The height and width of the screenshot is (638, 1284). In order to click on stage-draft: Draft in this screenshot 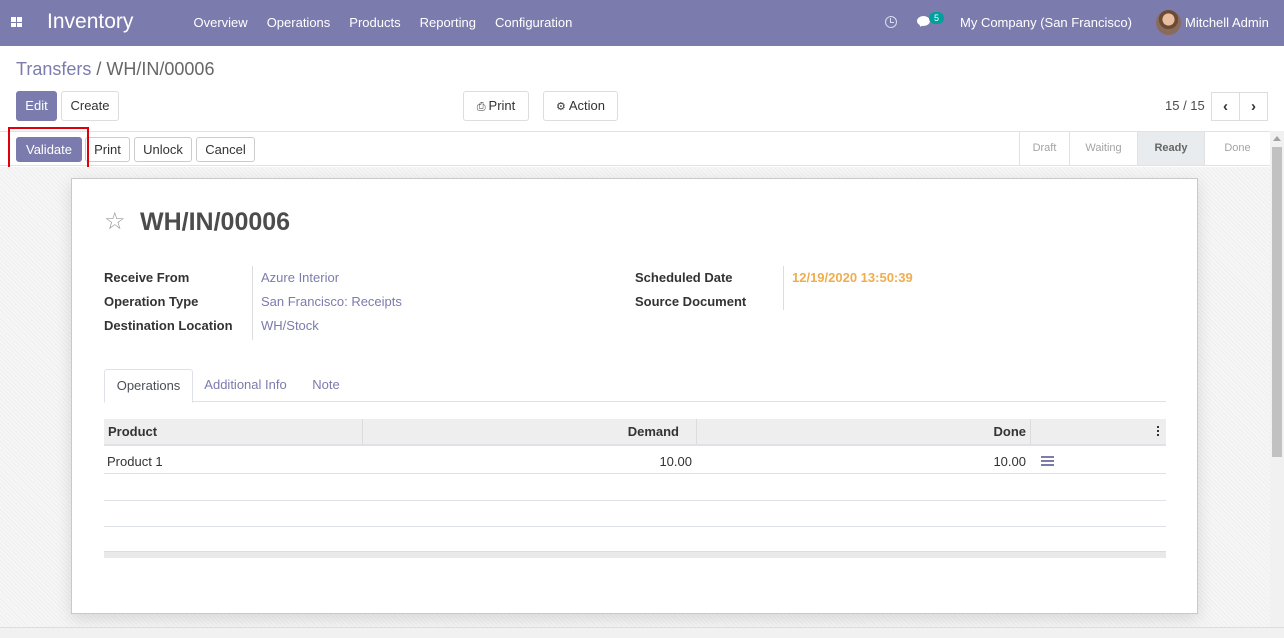, I will do `click(1044, 148)`.